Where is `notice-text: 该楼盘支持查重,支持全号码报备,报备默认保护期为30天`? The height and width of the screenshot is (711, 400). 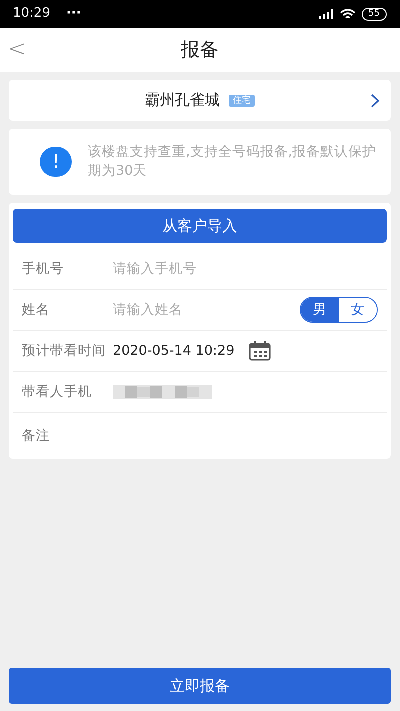 notice-text: 该楼盘支持查重,支持全号码报备,报备默认保护期为30天 is located at coordinates (232, 162).